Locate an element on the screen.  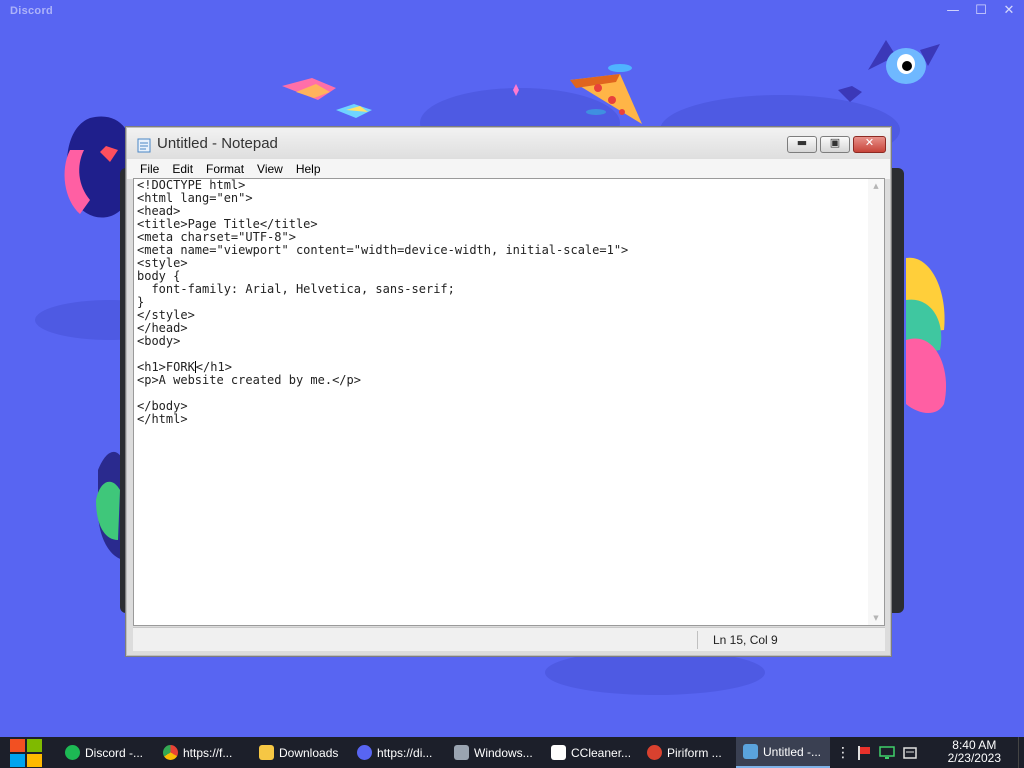
action-center-icon is located at coordinates (910, 753).